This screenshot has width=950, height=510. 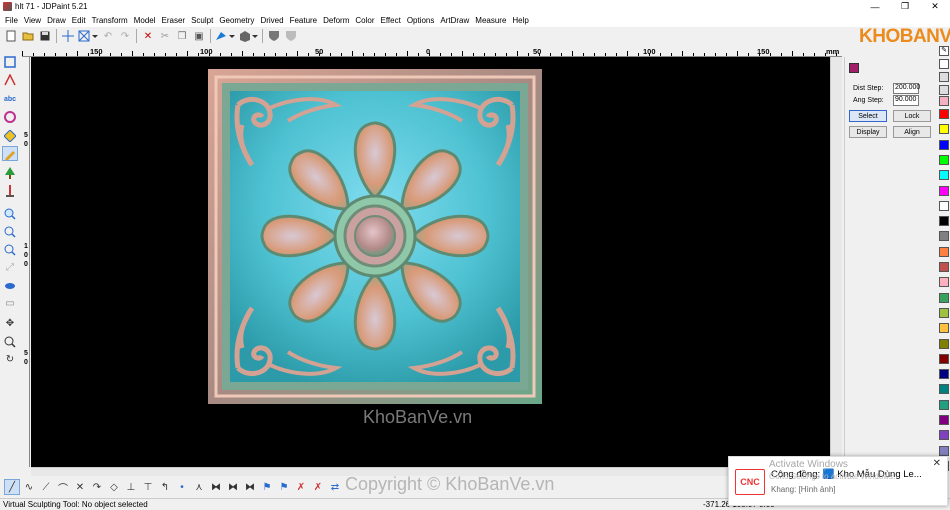 I want to click on zoom-prev-icon: ⤢, so click(x=10, y=267).